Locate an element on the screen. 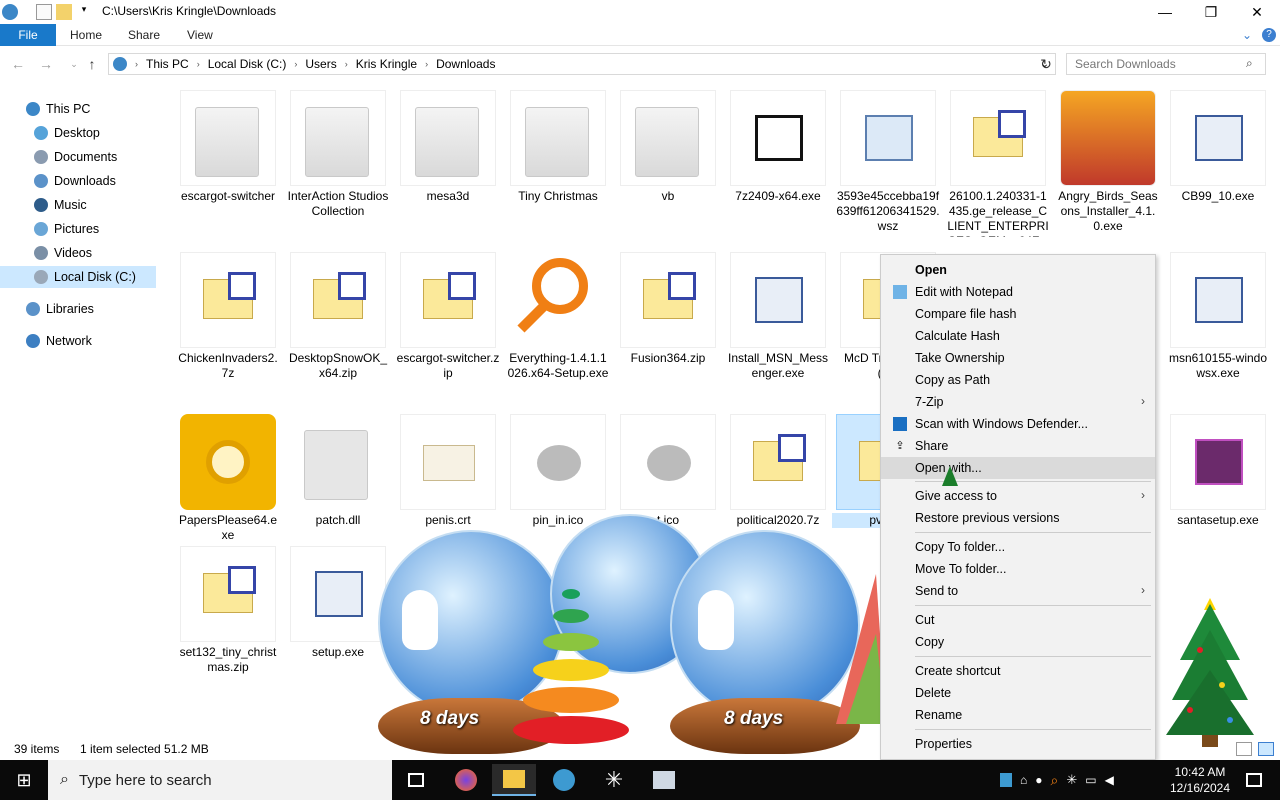 This screenshot has height=800, width=1280. sidebar-item-documents: Documents is located at coordinates (78, 157).